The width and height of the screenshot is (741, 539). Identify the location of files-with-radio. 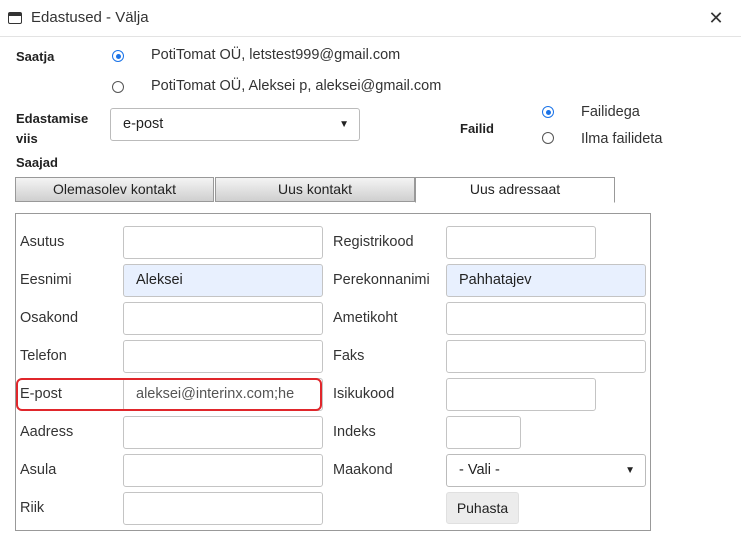
(548, 112).